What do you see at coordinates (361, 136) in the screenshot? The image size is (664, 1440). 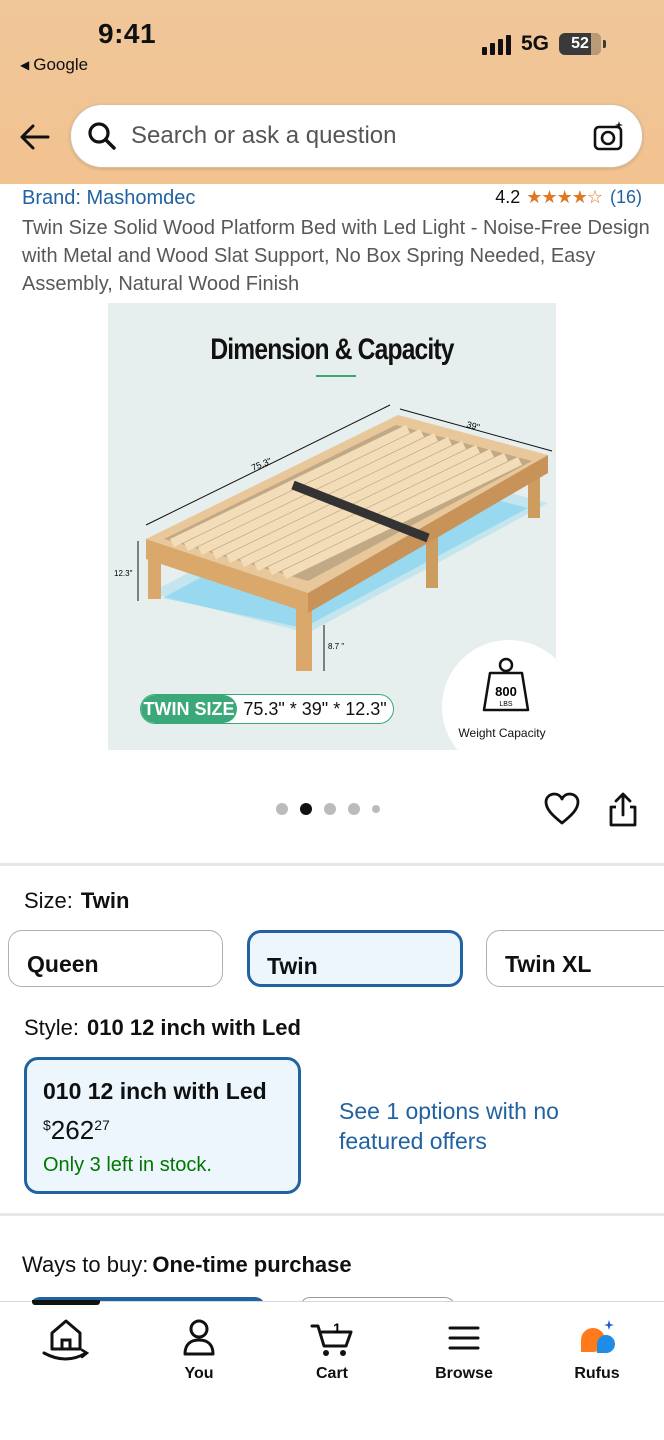 I see `search-input: Search or ask a question` at bounding box center [361, 136].